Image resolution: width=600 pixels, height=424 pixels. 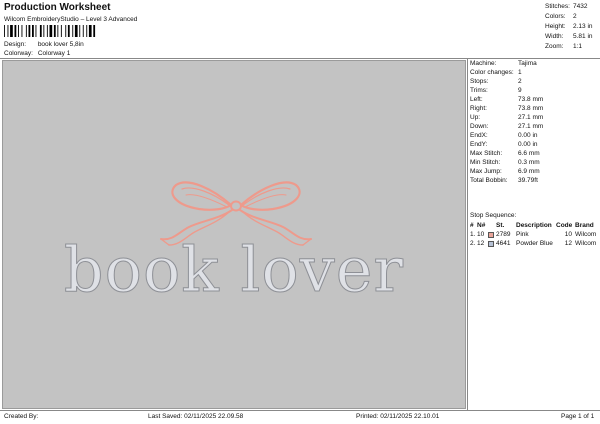 What do you see at coordinates (504, 180) in the screenshot?
I see `machine-row: Total Bobbin: 39.79ft` at bounding box center [504, 180].